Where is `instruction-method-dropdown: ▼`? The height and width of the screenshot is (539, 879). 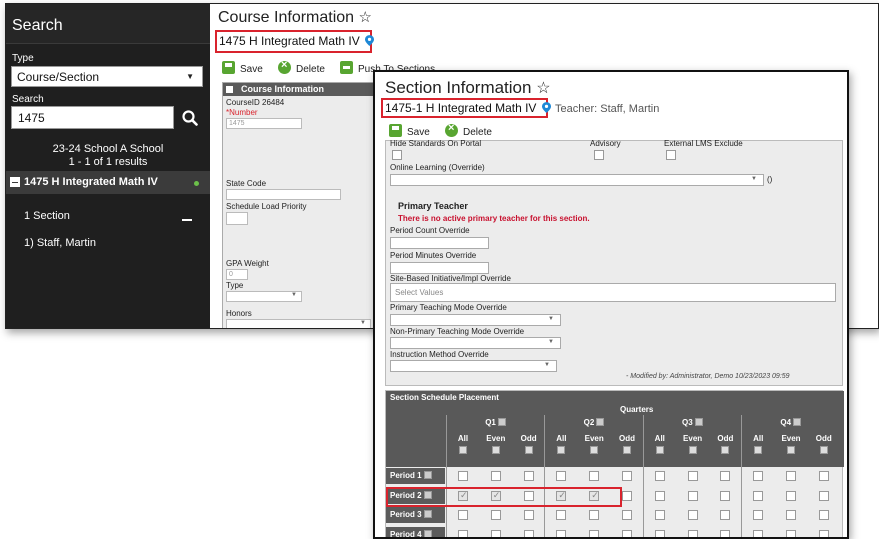
instruction-method-dropdown: ▼ is located at coordinates (473, 366).